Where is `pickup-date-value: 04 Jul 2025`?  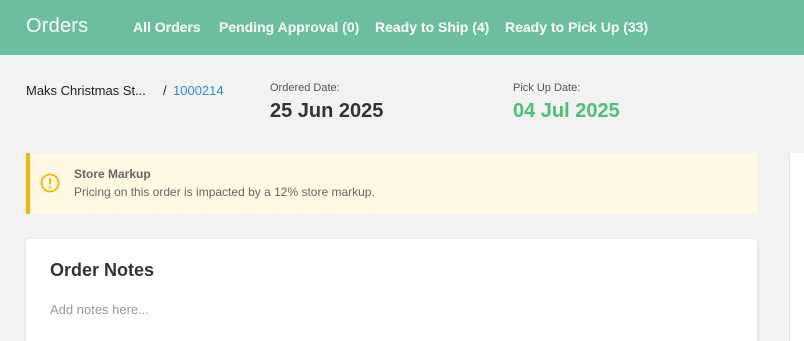
pickup-date-value: 04 Jul 2025 is located at coordinates (566, 111).